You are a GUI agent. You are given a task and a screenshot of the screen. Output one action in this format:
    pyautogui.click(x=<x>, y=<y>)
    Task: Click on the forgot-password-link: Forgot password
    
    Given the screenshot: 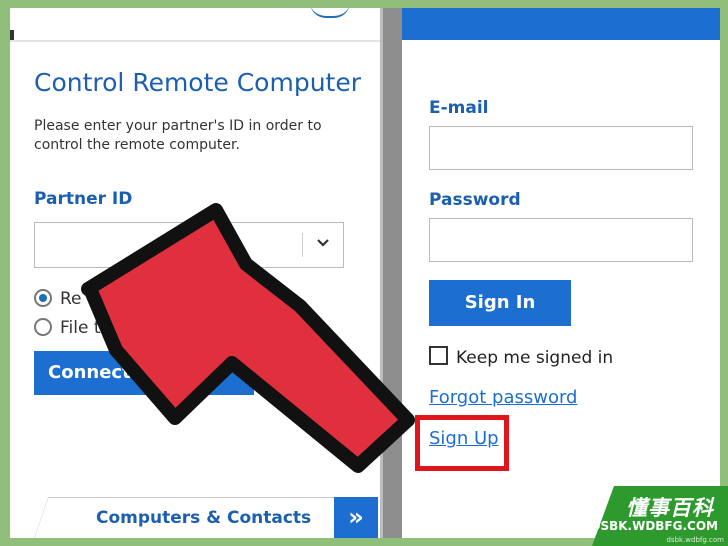 What is the action you would take?
    pyautogui.click(x=503, y=397)
    